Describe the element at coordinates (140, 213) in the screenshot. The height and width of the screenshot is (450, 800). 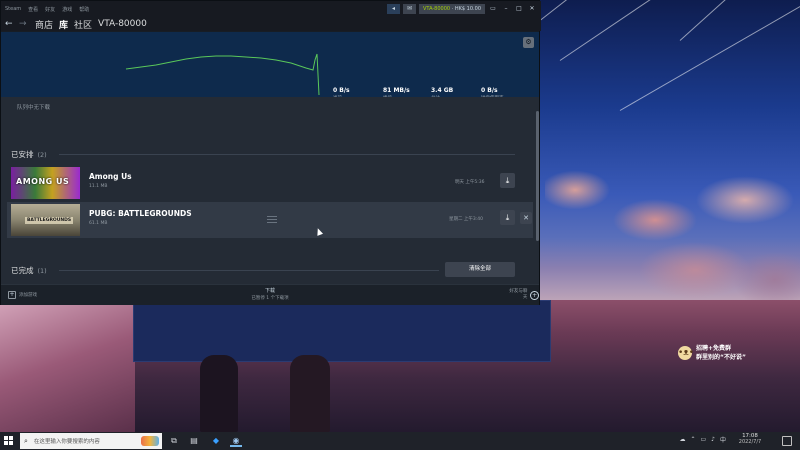
I see `game-name: PUBG: BATTLEGROUNDS` at that location.